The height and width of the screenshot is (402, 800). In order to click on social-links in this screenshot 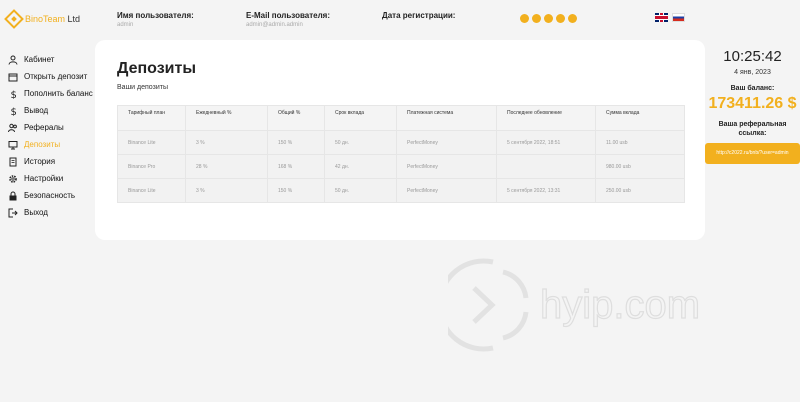, I will do `click(548, 18)`.